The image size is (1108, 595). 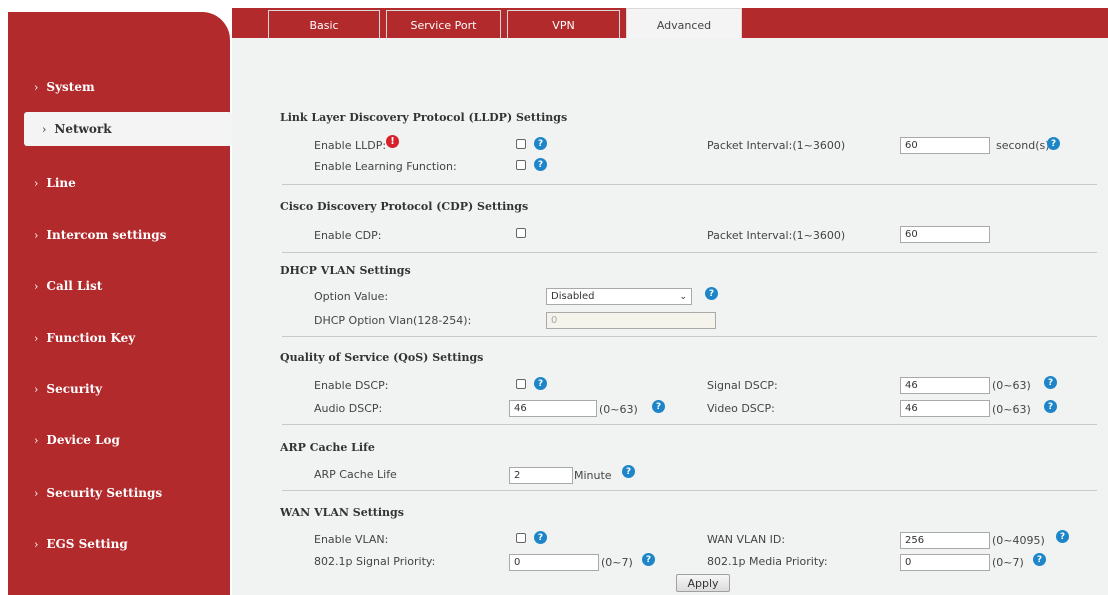 I want to click on media-priority-range: (0~7), so click(x=1008, y=562).